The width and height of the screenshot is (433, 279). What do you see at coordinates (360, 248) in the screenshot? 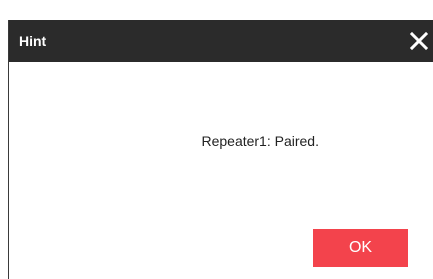
I see `ok-button: OK` at bounding box center [360, 248].